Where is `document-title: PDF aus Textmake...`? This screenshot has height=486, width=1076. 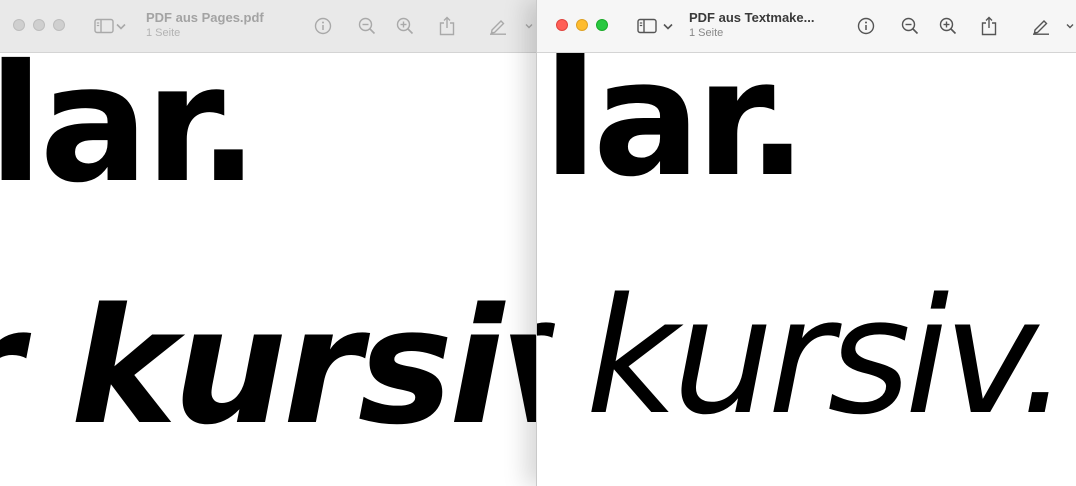 document-title: PDF aus Textmake... is located at coordinates (752, 17).